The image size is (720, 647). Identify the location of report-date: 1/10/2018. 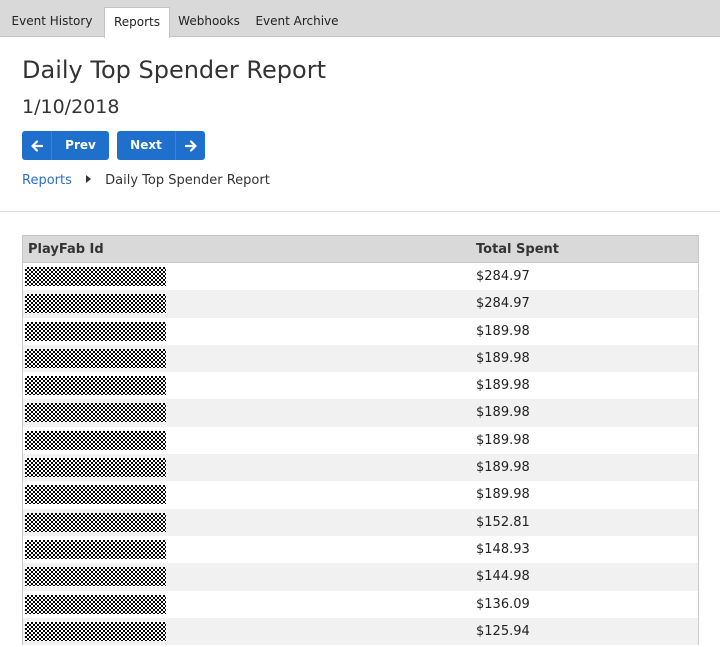
(71, 107).